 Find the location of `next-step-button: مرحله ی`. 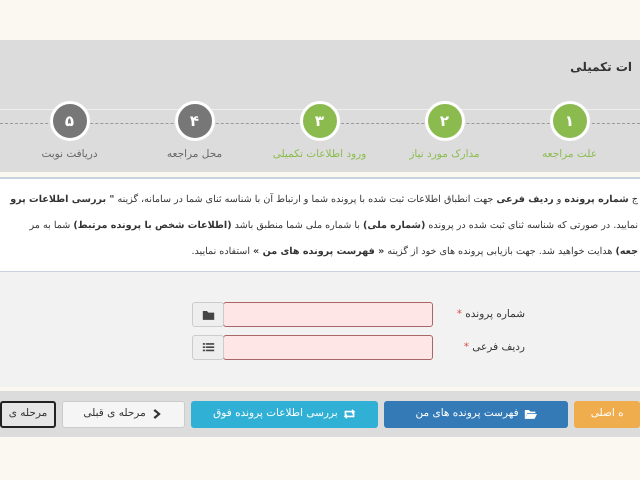

next-step-button: مرحله ی is located at coordinates (28, 414).